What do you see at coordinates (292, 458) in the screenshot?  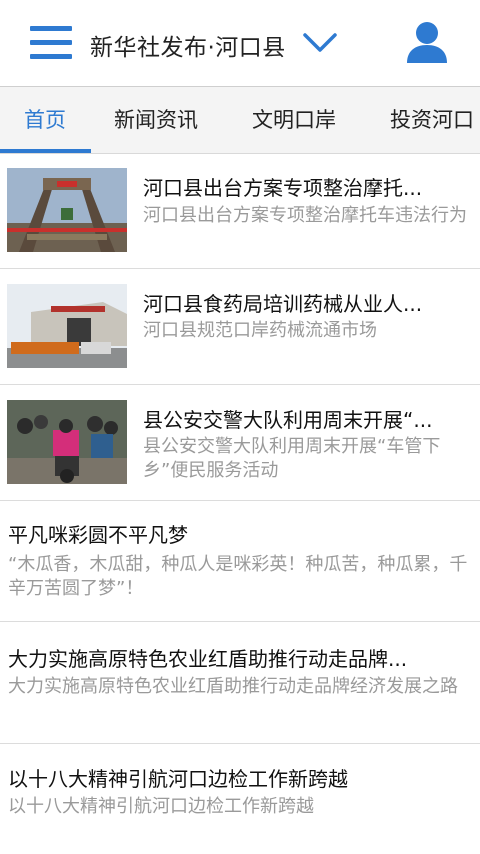 I see `news-summary: 县公安交警大队利用周末开展“车管下乡”便民服务活动` at bounding box center [292, 458].